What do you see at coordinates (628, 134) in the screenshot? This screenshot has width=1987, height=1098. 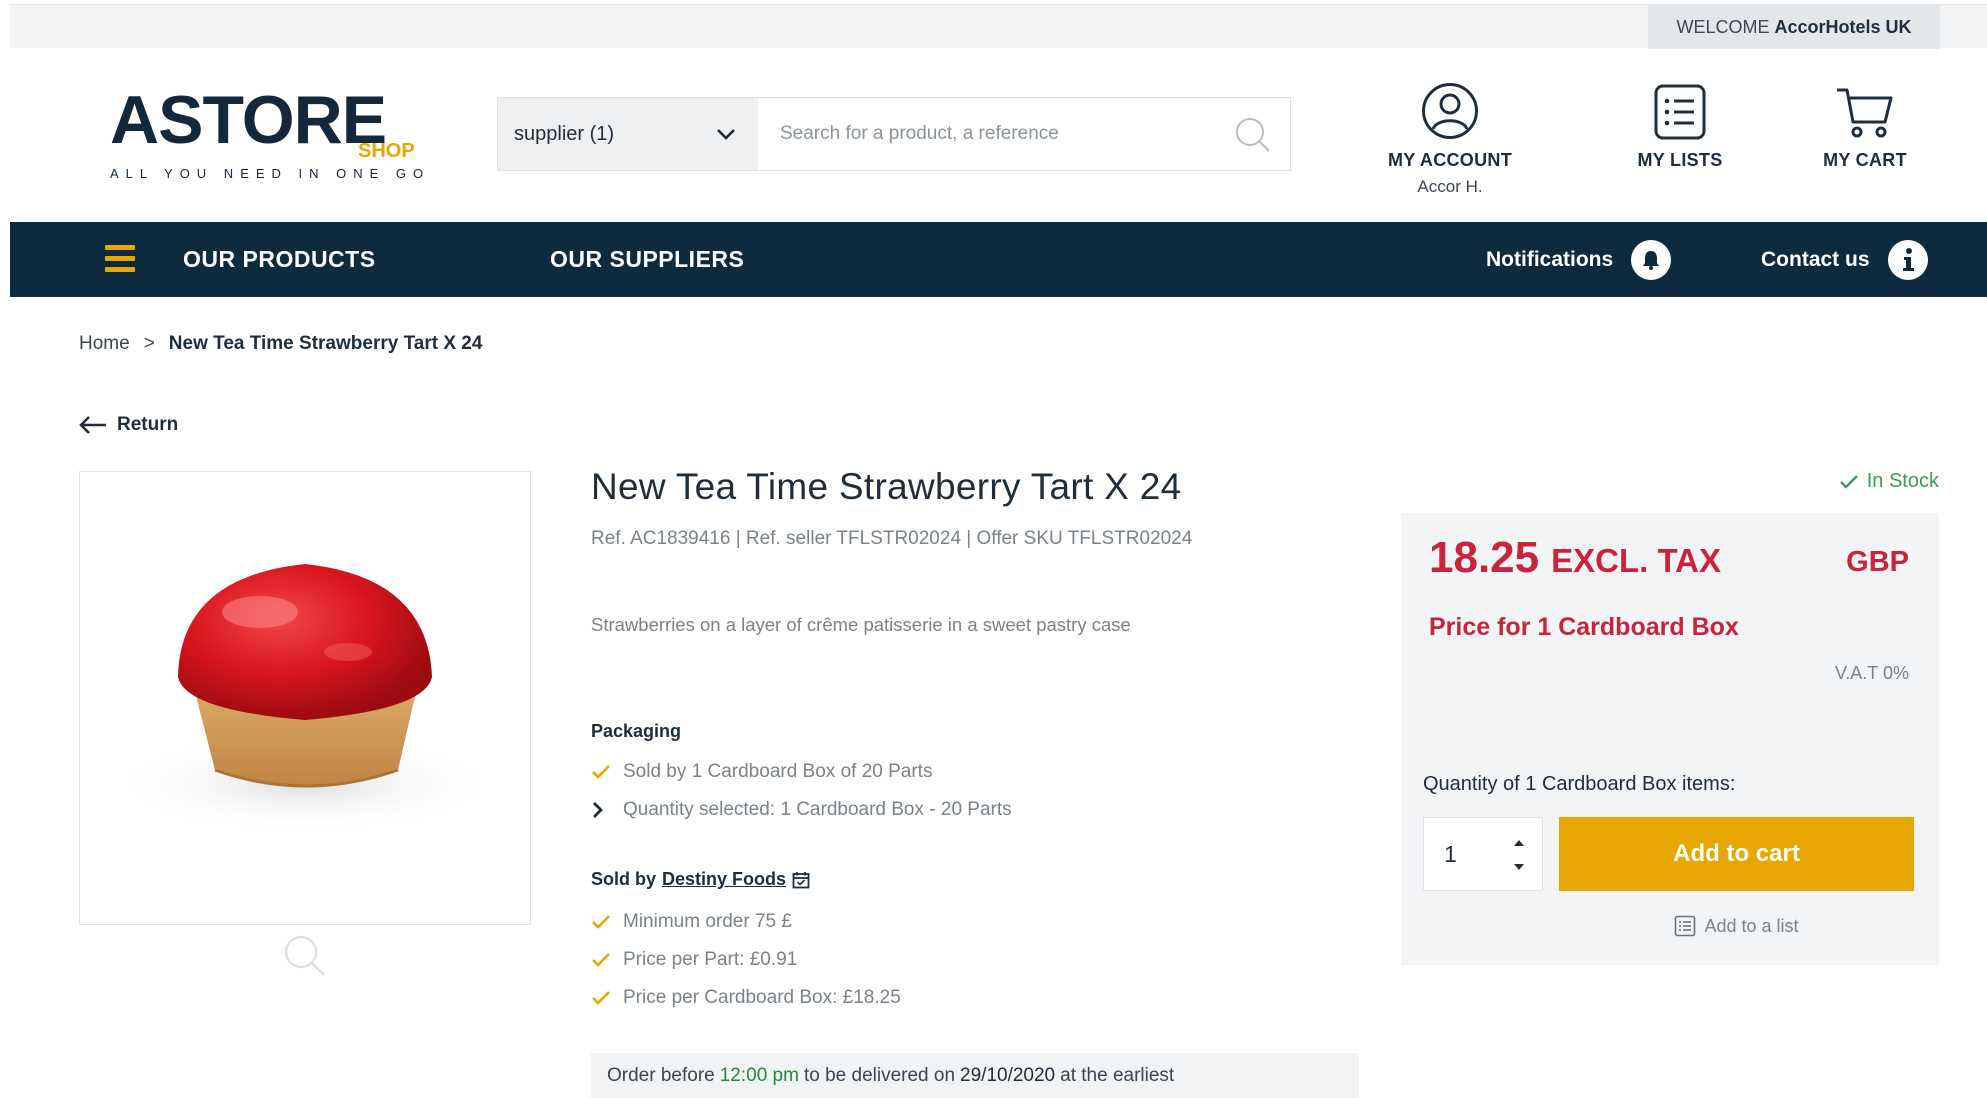 I see `supplier-dropdown: supplier (1)` at bounding box center [628, 134].